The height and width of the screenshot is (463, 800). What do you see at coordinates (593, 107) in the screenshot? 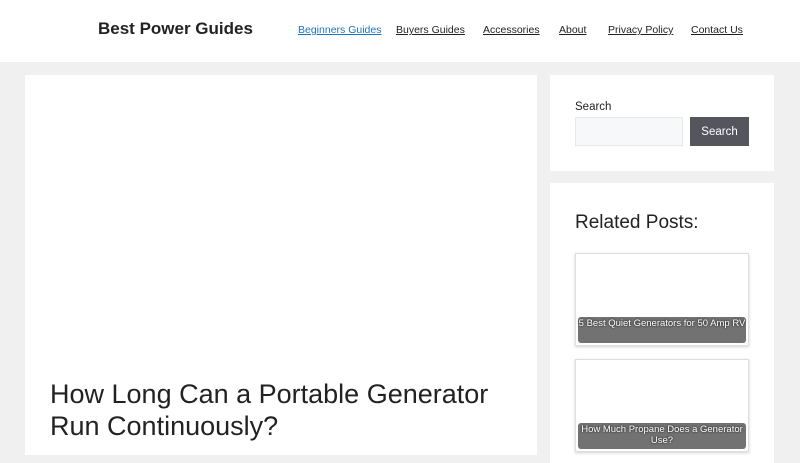
I see `search-label: Search` at bounding box center [593, 107].